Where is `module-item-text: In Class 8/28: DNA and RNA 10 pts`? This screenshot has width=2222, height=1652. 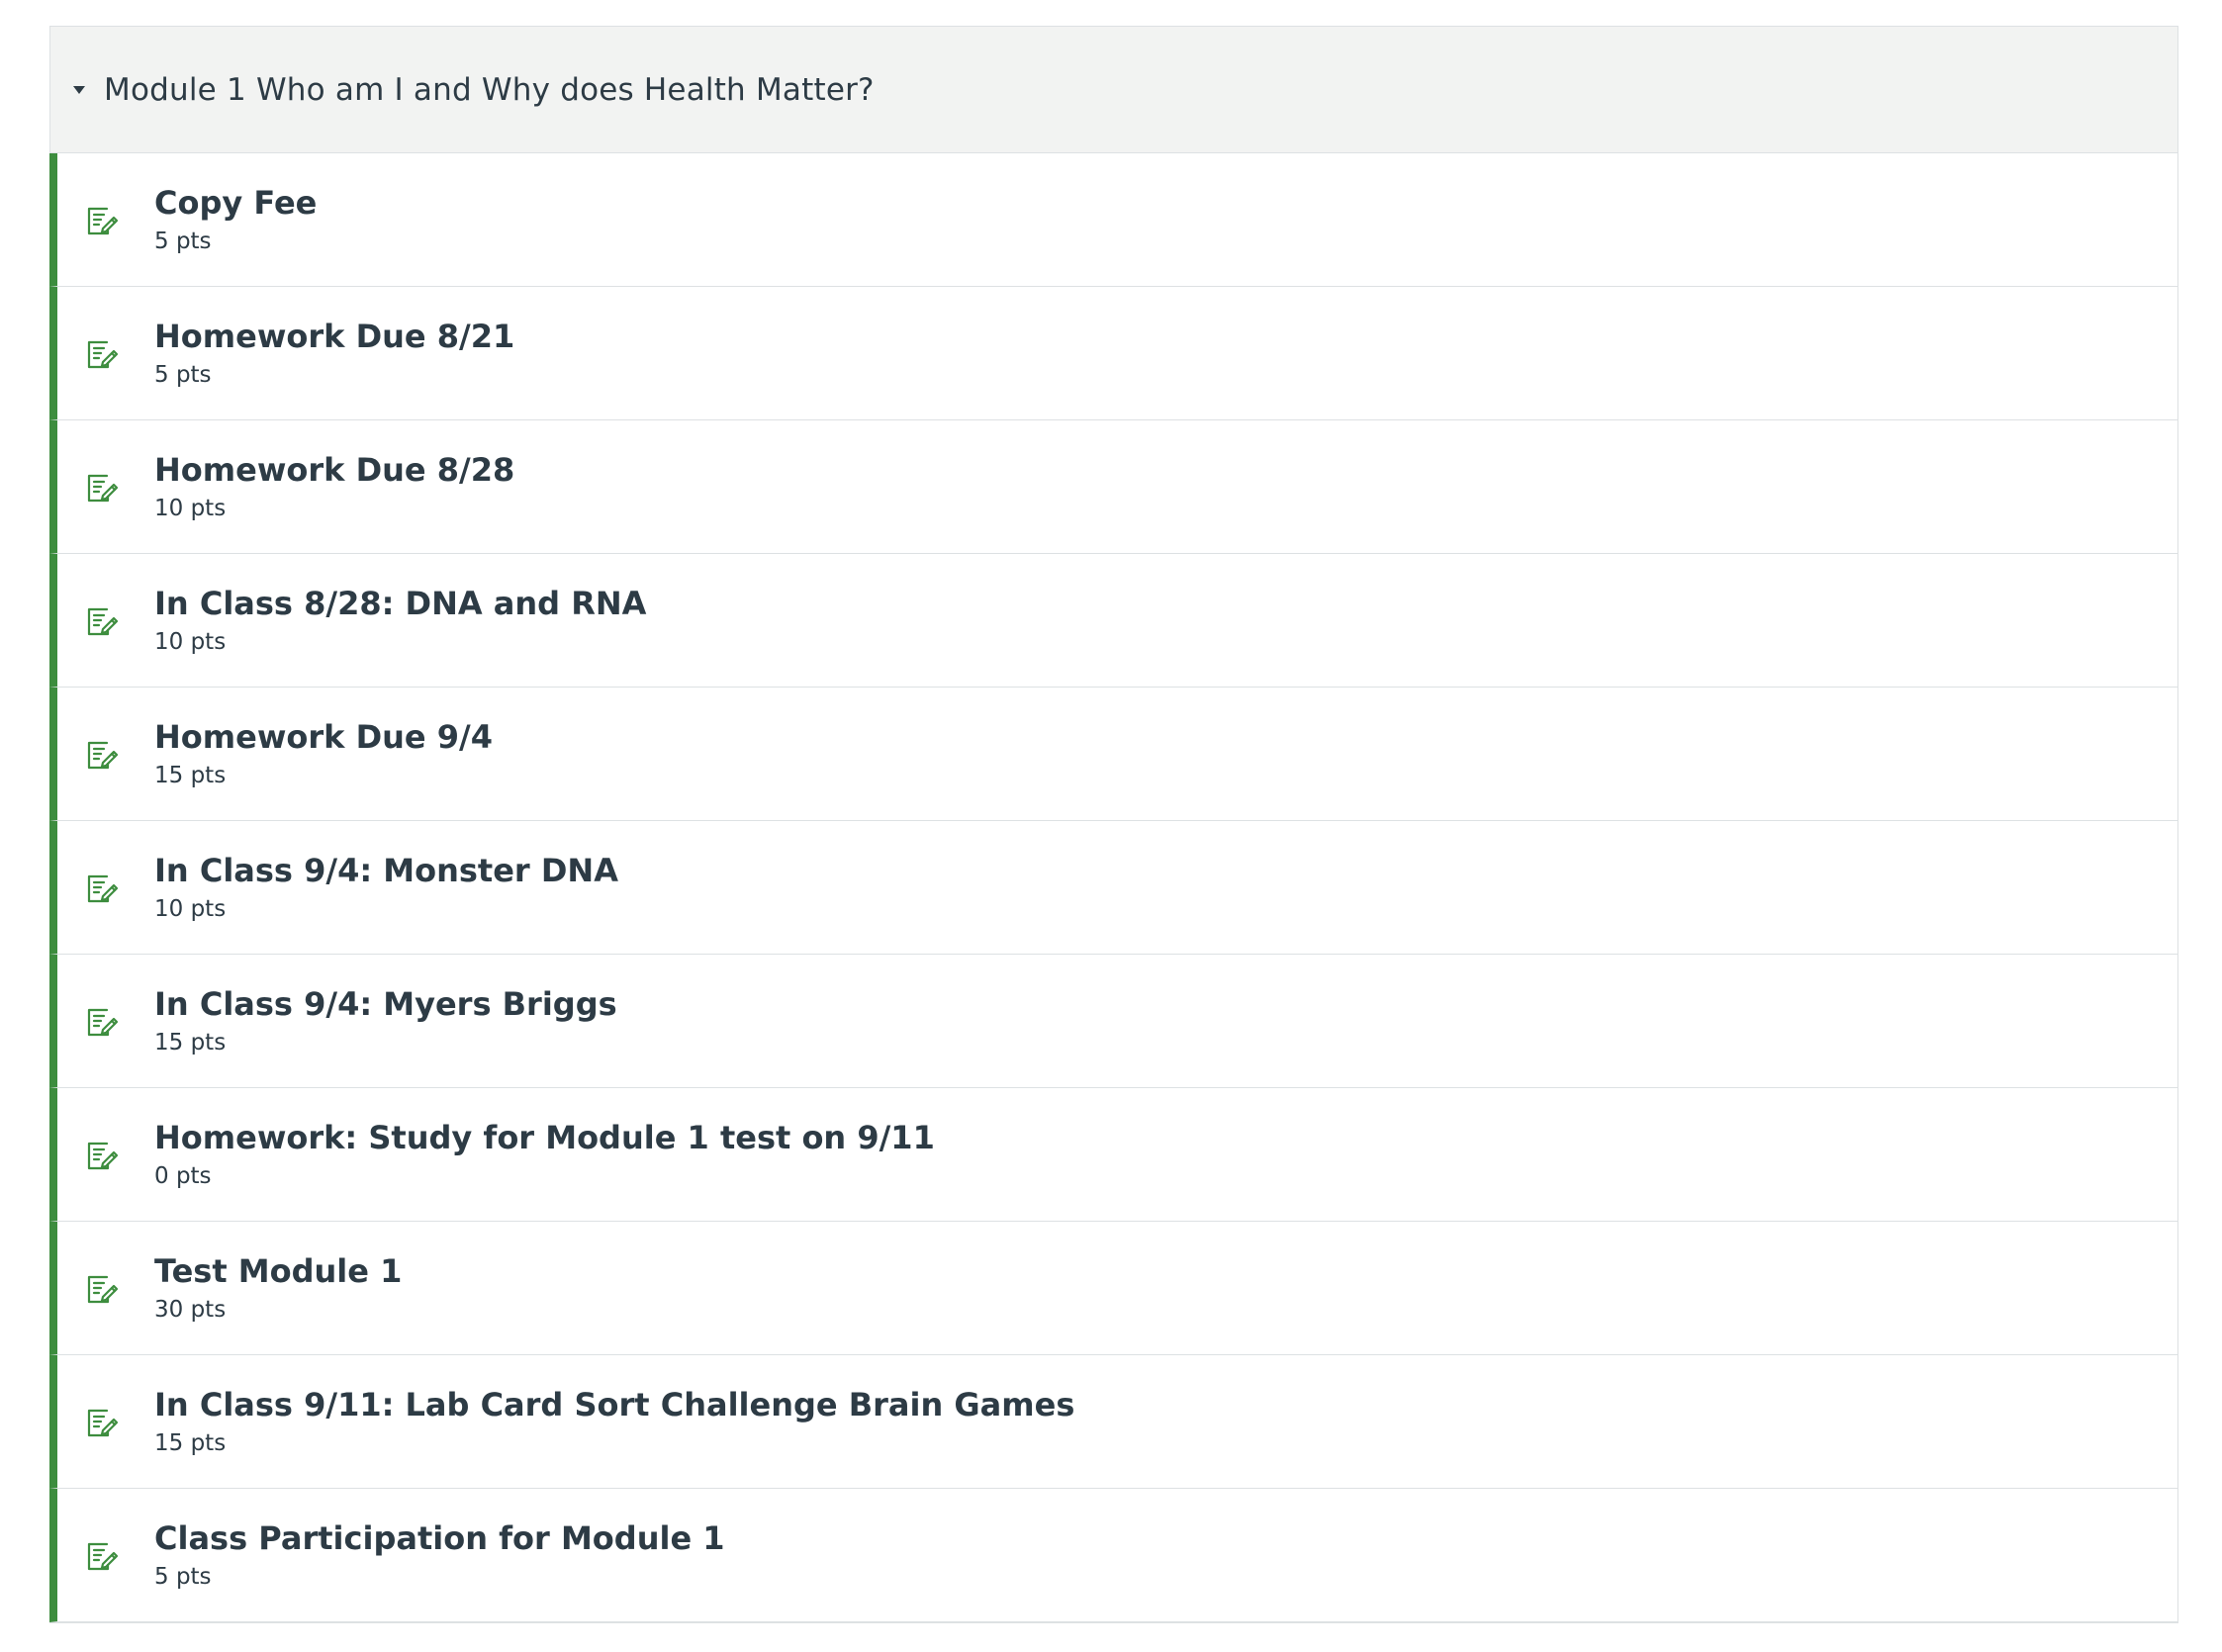
module-item-text: In Class 8/28: DNA and RNA 10 pts is located at coordinates (400, 620).